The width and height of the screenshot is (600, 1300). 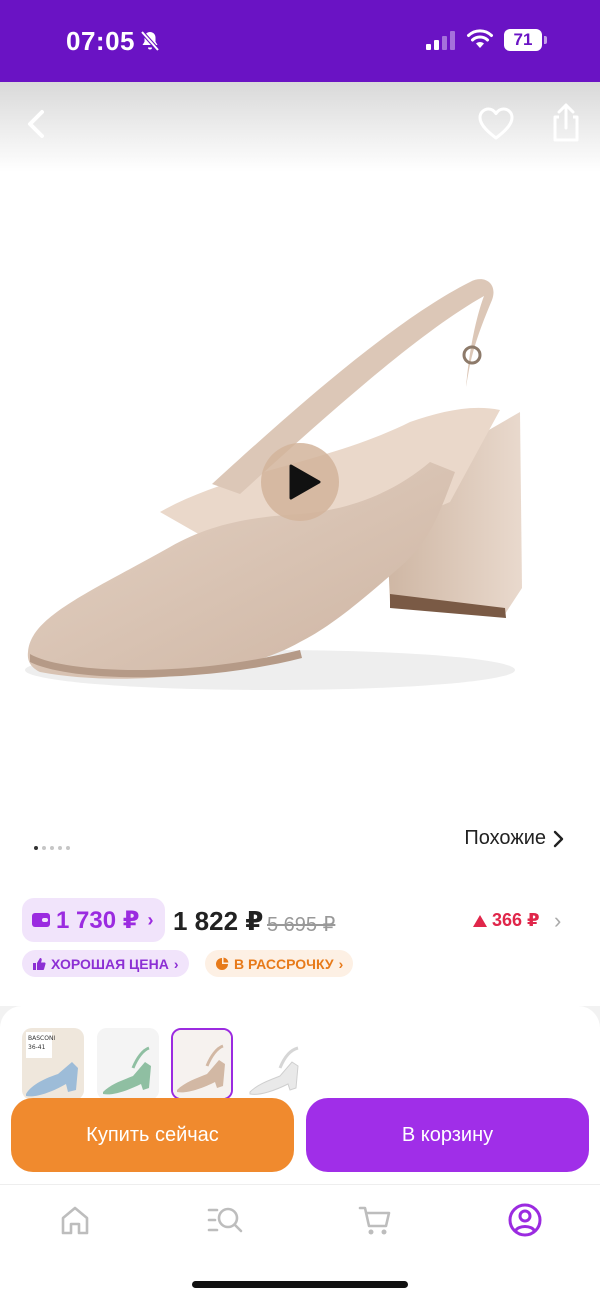 What do you see at coordinates (284, 963) in the screenshot?
I see `installment-label: В РАССРОЧКУ` at bounding box center [284, 963].